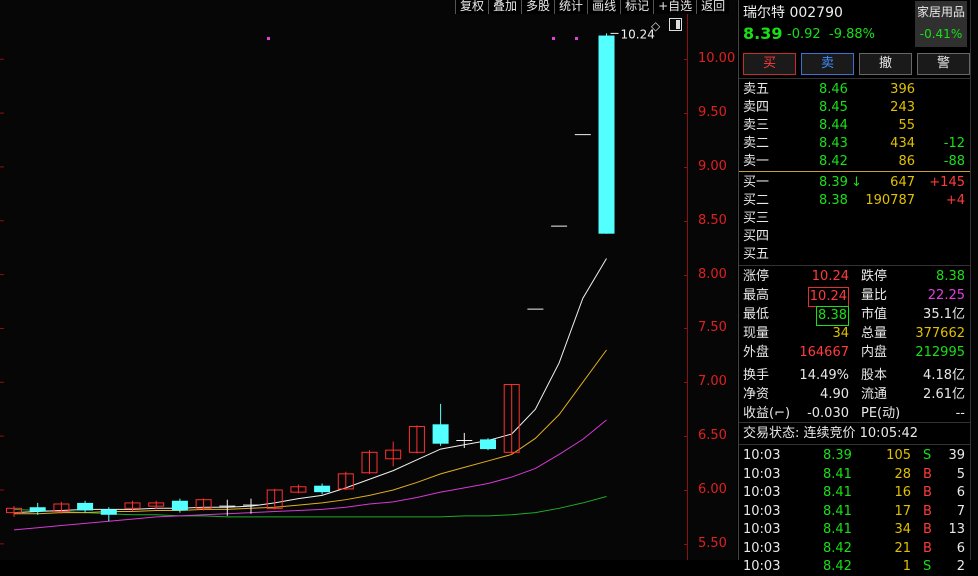 Image resolution: width=978 pixels, height=576 pixels. What do you see at coordinates (855, 475) in the screenshot?
I see `tick-row: 10:03 8.41 28 B 5` at bounding box center [855, 475].